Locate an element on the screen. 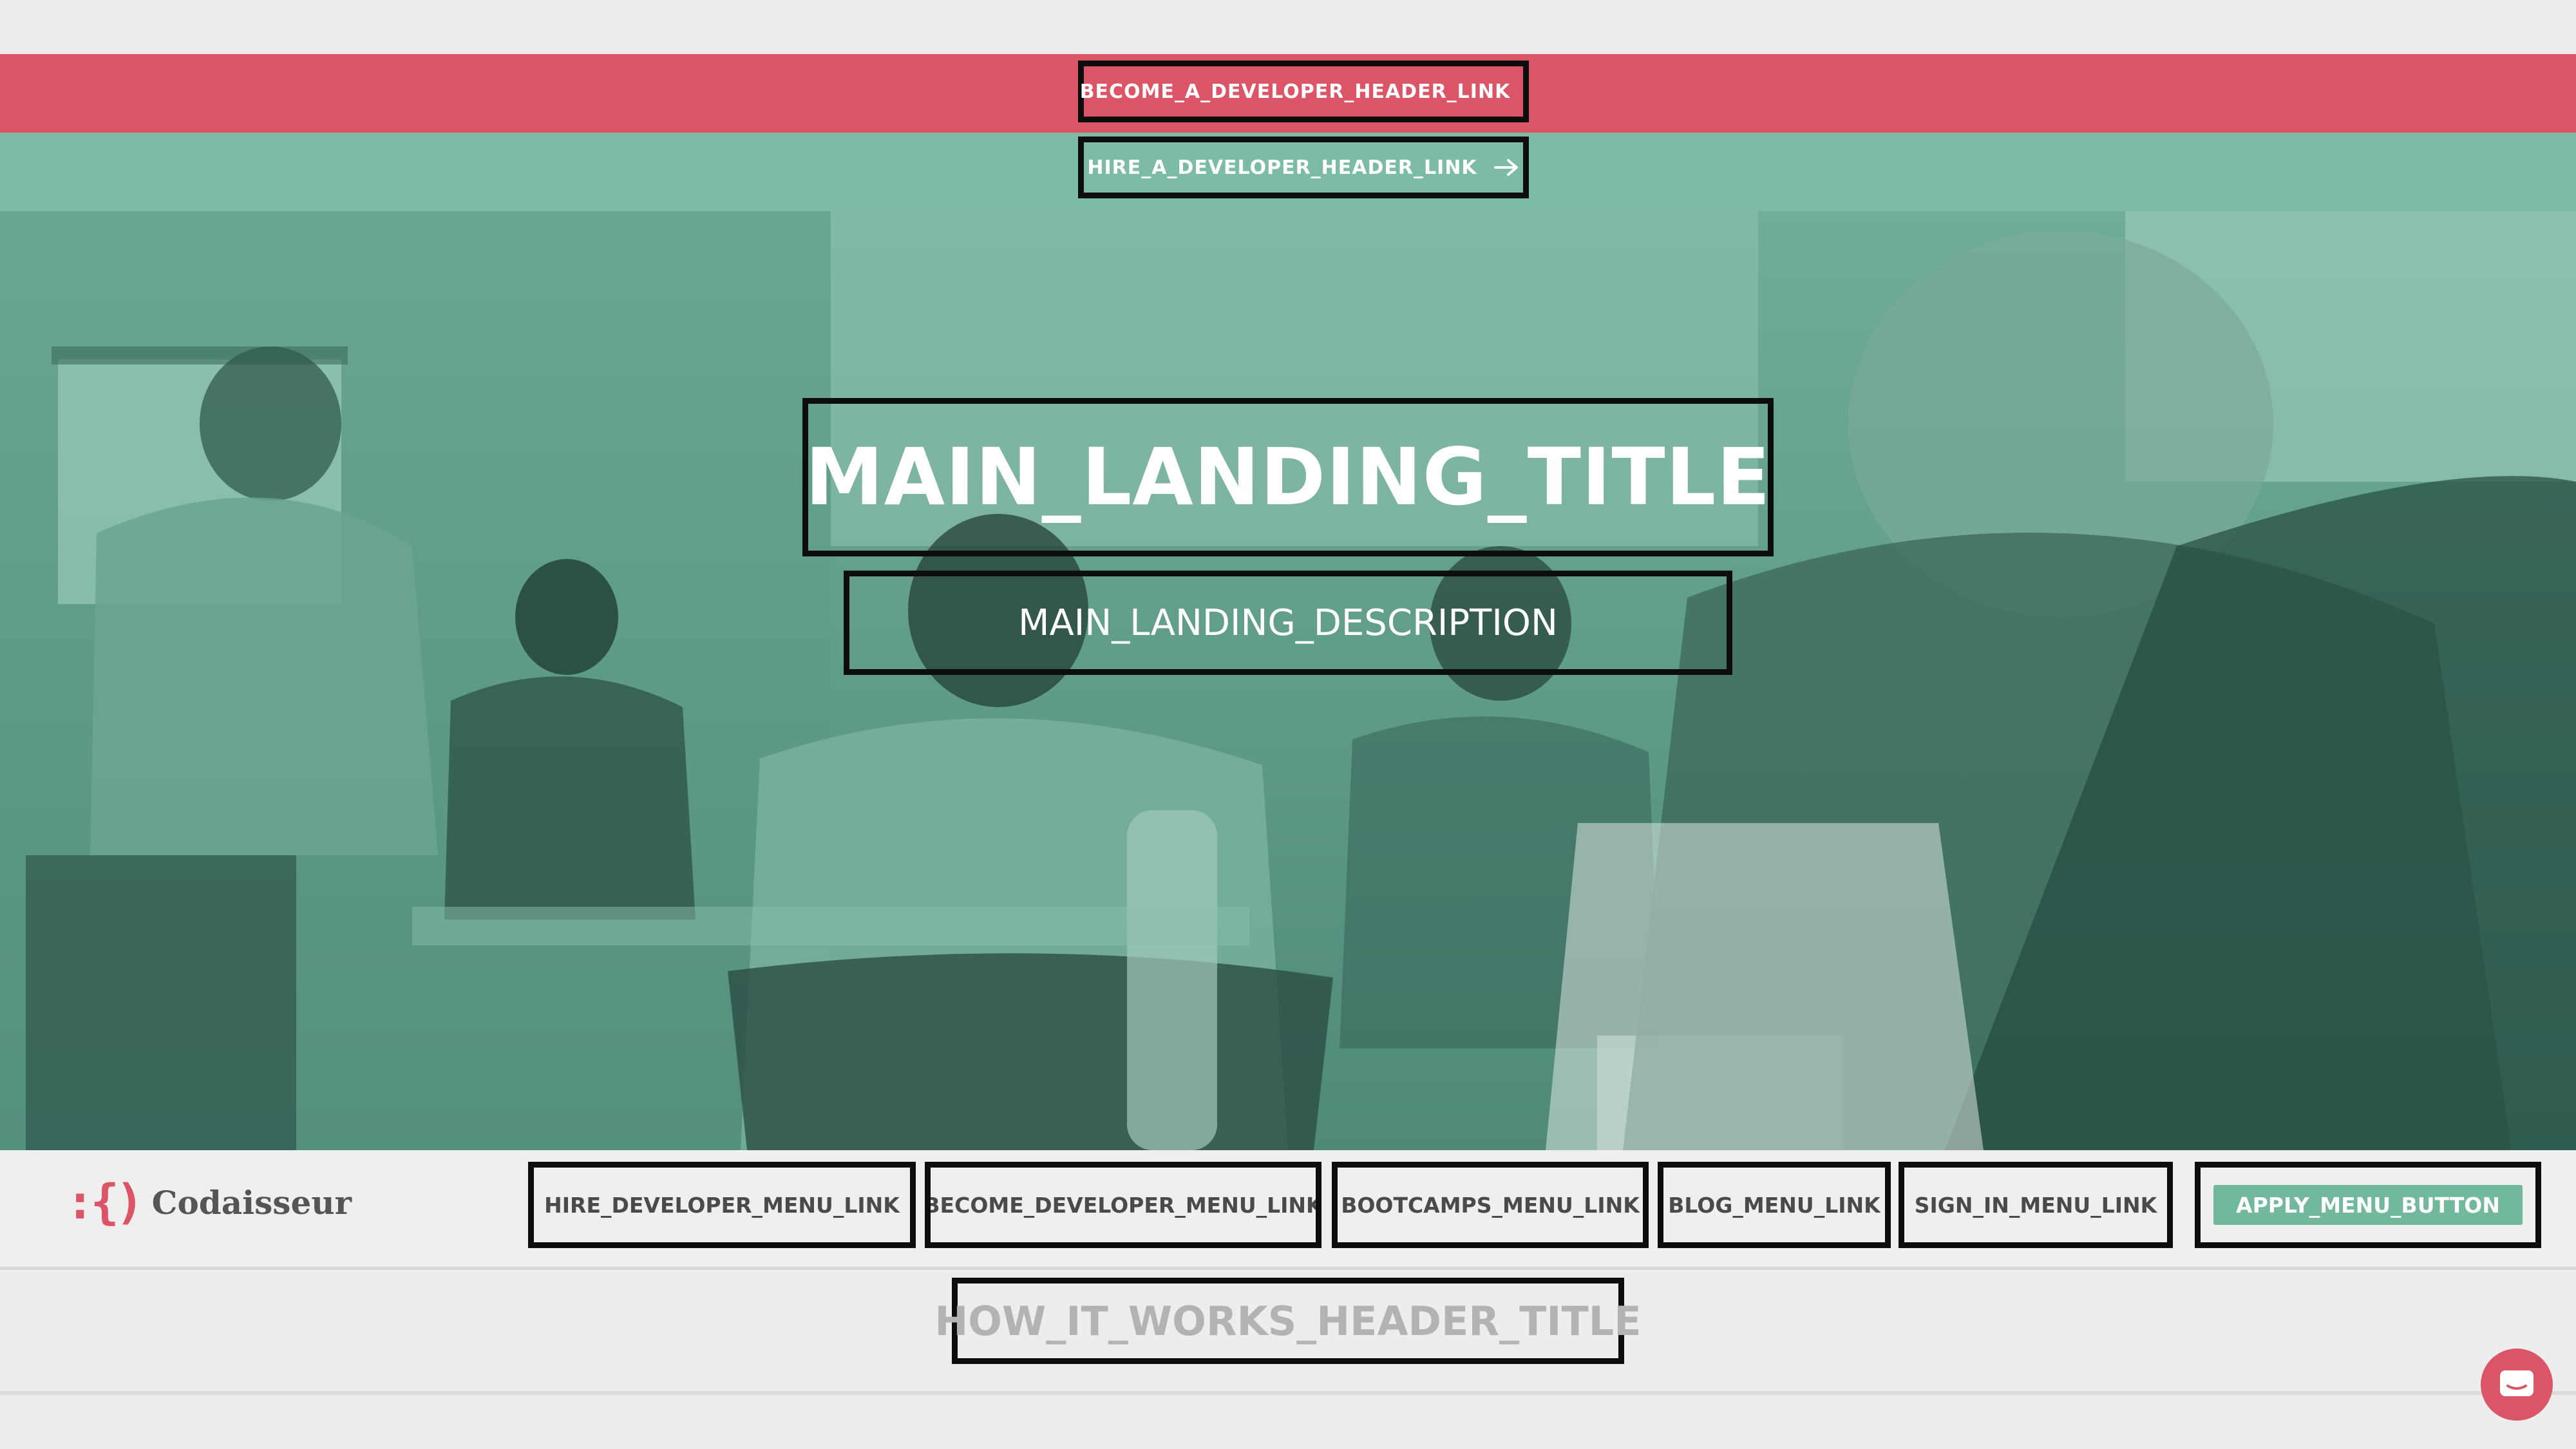 This screenshot has width=2576, height=1449. main-landing-description: MAIN_LANDING_DESCRIPTION is located at coordinates (1288, 623).